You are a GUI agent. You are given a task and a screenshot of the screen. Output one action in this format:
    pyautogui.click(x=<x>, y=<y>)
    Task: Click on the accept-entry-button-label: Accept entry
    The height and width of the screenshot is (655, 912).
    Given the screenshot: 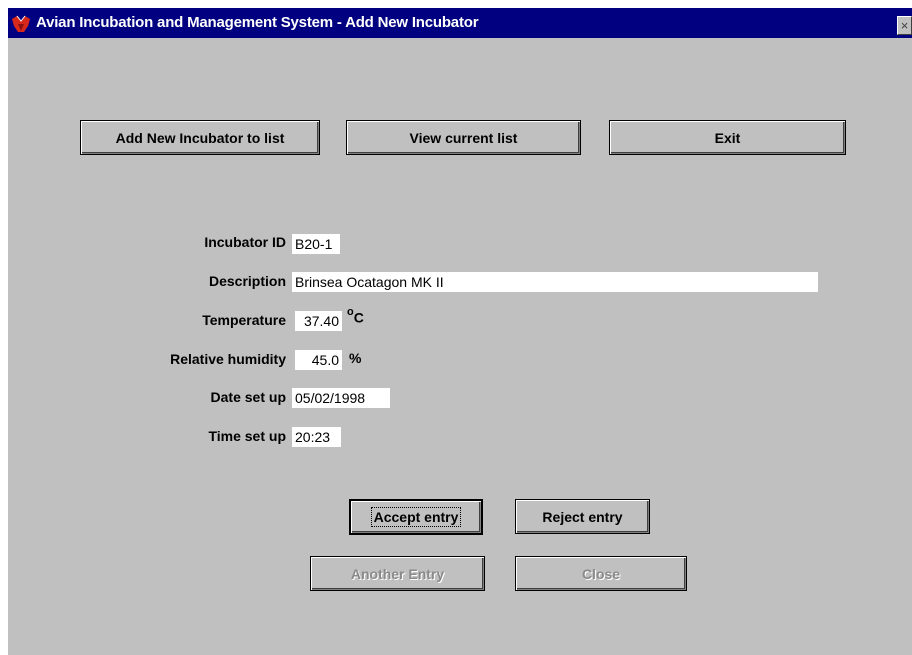 What is the action you would take?
    pyautogui.click(x=416, y=517)
    